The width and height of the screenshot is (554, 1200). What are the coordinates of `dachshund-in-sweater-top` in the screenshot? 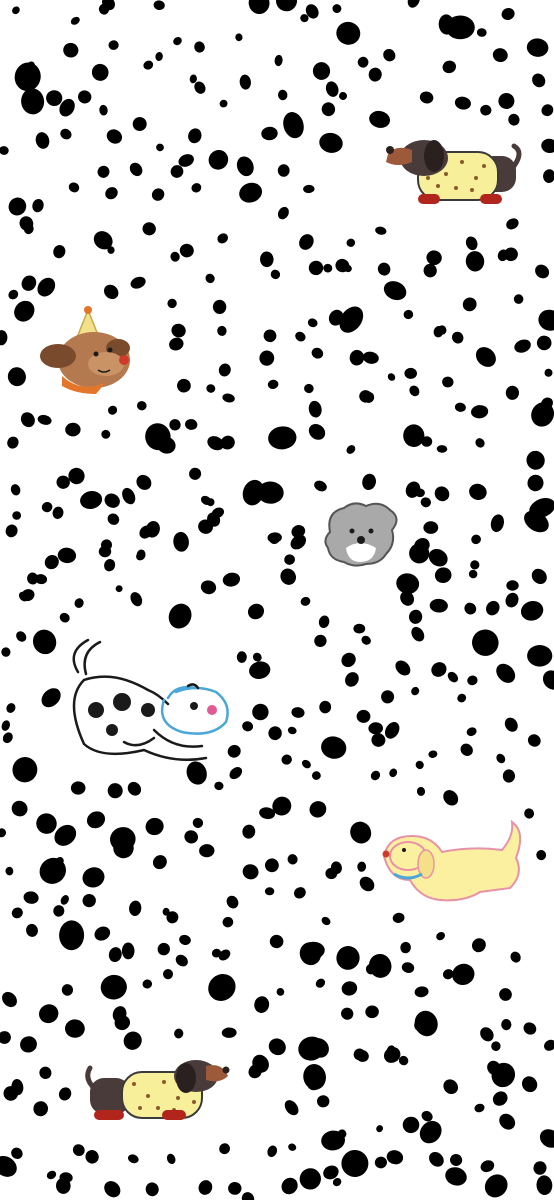 It's located at (454, 172).